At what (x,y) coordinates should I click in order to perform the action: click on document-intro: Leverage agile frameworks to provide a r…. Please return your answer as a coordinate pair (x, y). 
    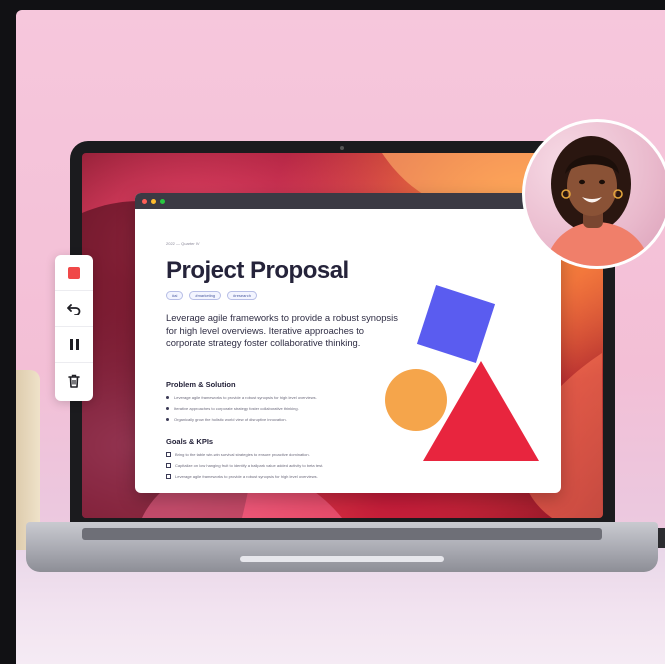
    Looking at the image, I should click on (282, 330).